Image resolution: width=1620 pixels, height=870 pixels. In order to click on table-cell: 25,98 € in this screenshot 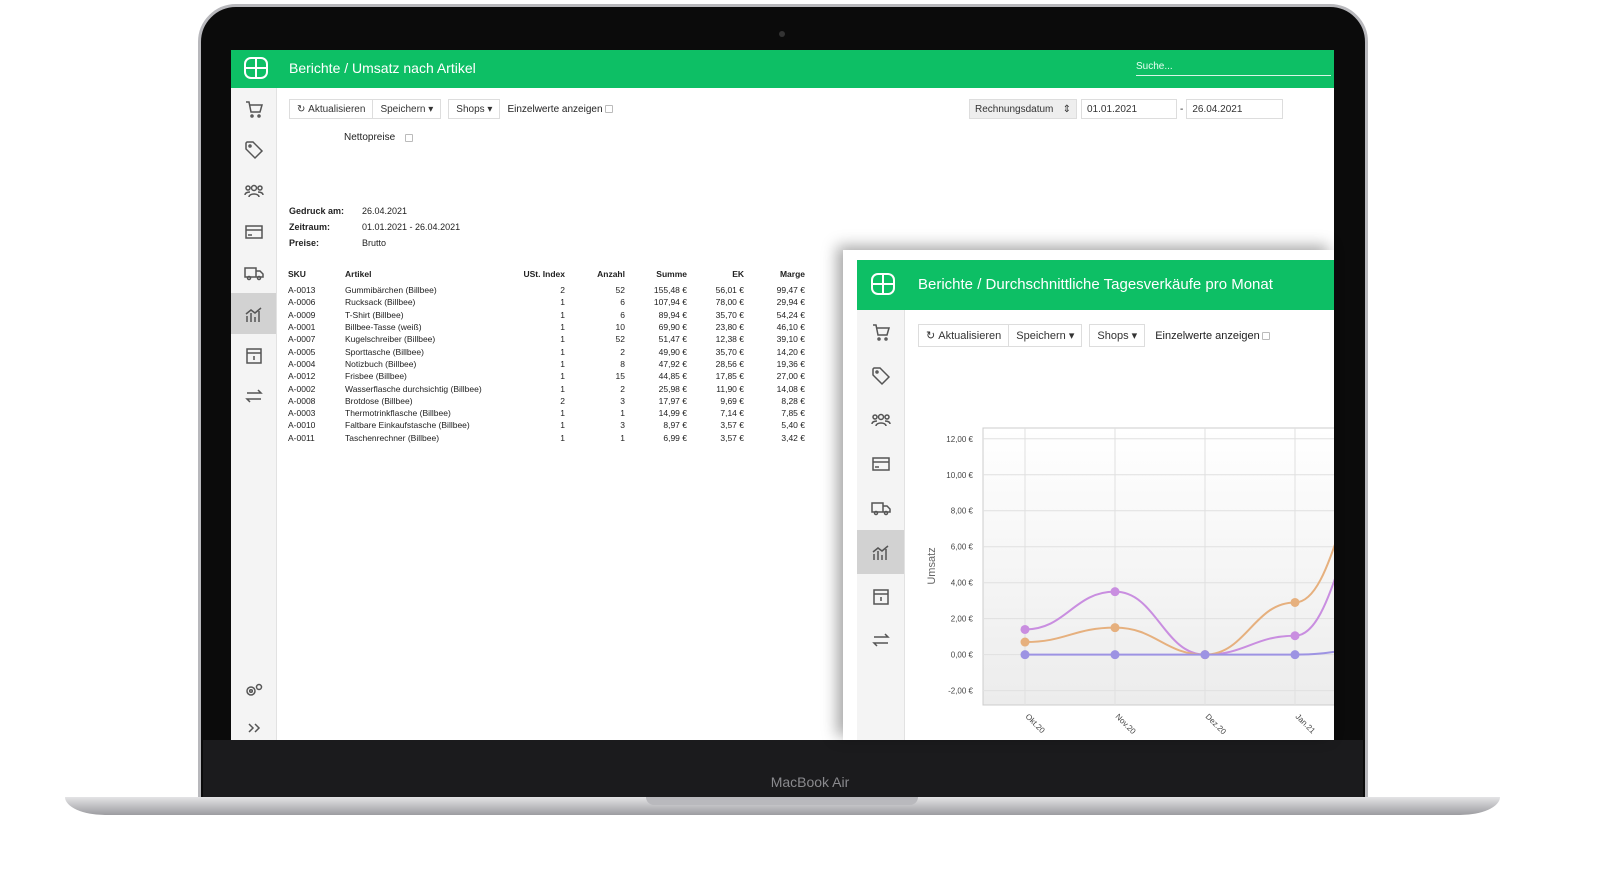, I will do `click(672, 388)`.